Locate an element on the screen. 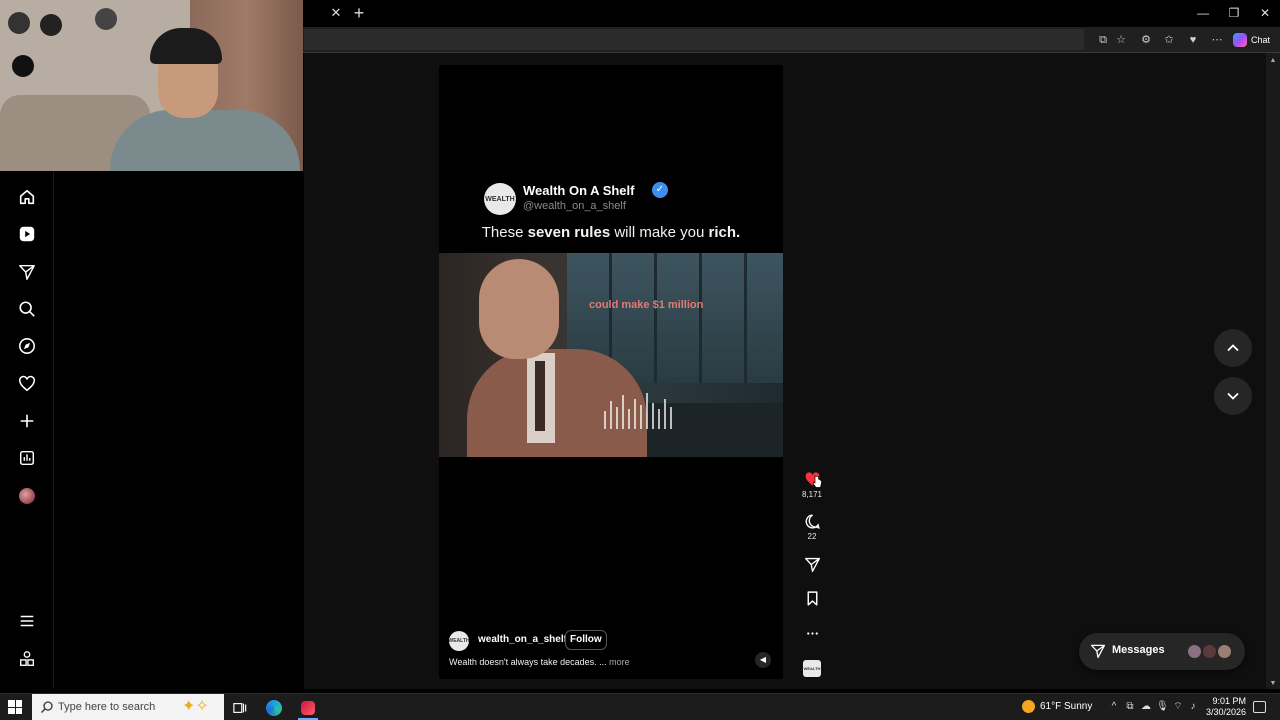 The height and width of the screenshot is (720, 1280). scroll-down-arrow-icon: ▼ is located at coordinates (1273, 684).